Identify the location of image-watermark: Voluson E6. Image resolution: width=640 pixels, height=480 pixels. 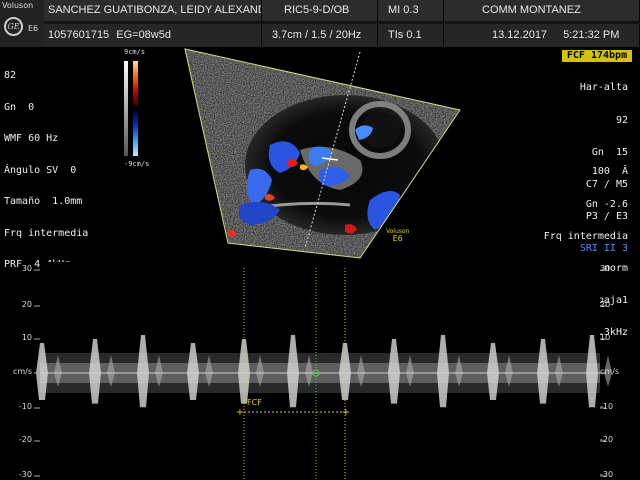
(397, 235).